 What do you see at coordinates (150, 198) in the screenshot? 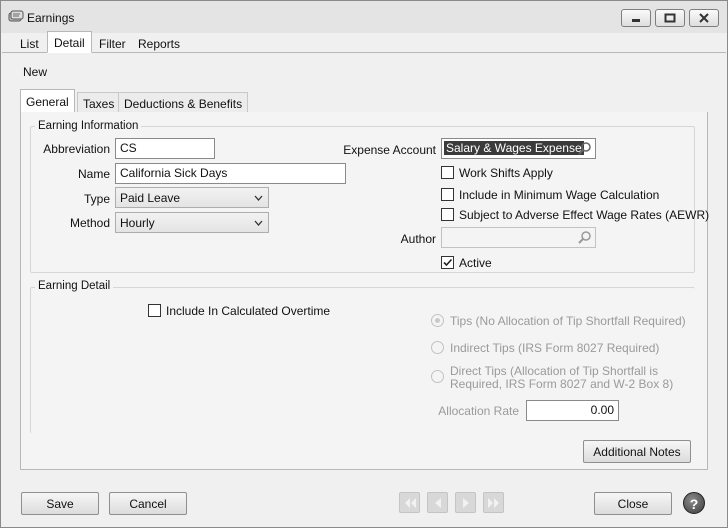
I see `type-select-value: Paid Leave` at bounding box center [150, 198].